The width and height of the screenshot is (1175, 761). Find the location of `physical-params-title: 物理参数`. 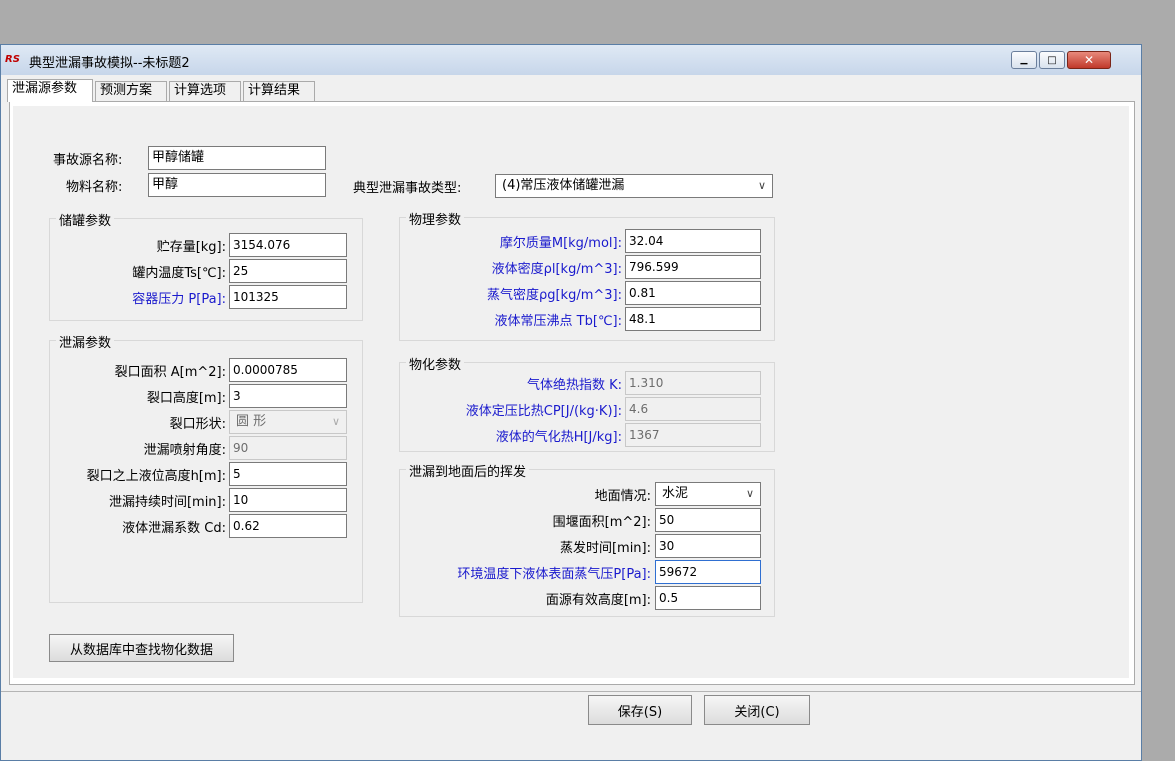

physical-params-title: 物理参数 is located at coordinates (435, 218).